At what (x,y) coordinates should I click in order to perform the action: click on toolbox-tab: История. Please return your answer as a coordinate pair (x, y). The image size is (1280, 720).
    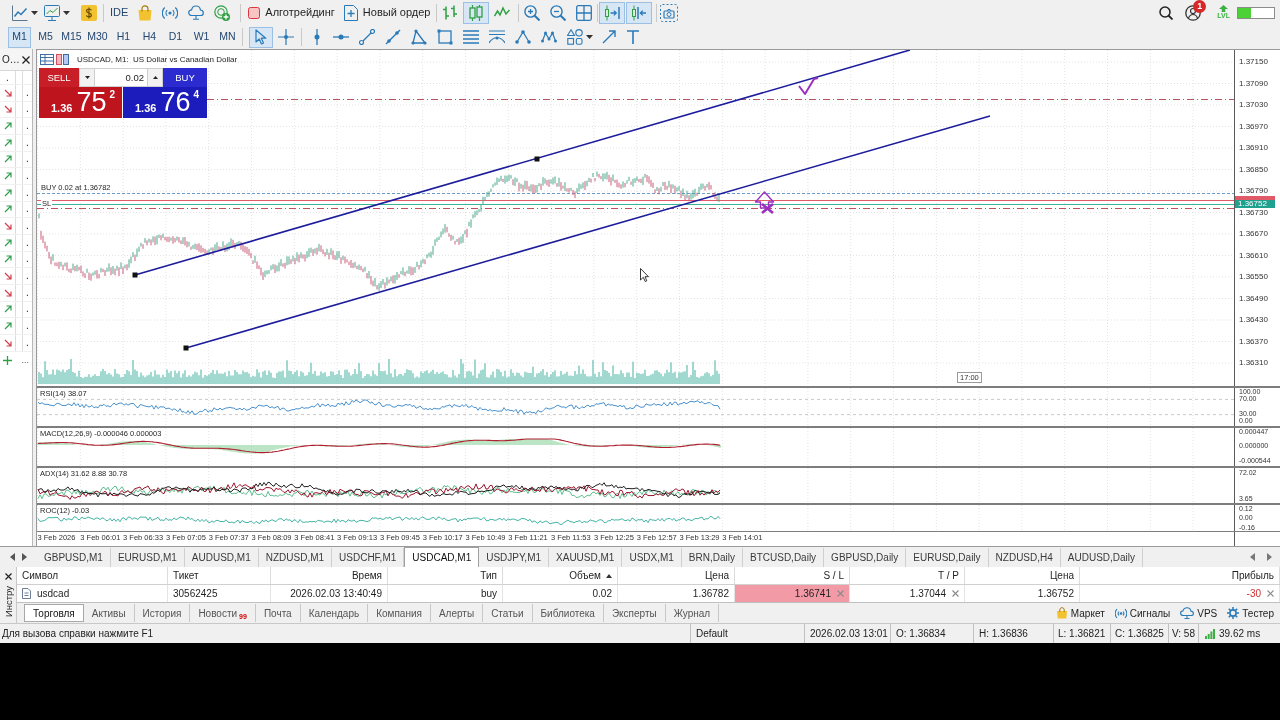
    Looking at the image, I should click on (162, 613).